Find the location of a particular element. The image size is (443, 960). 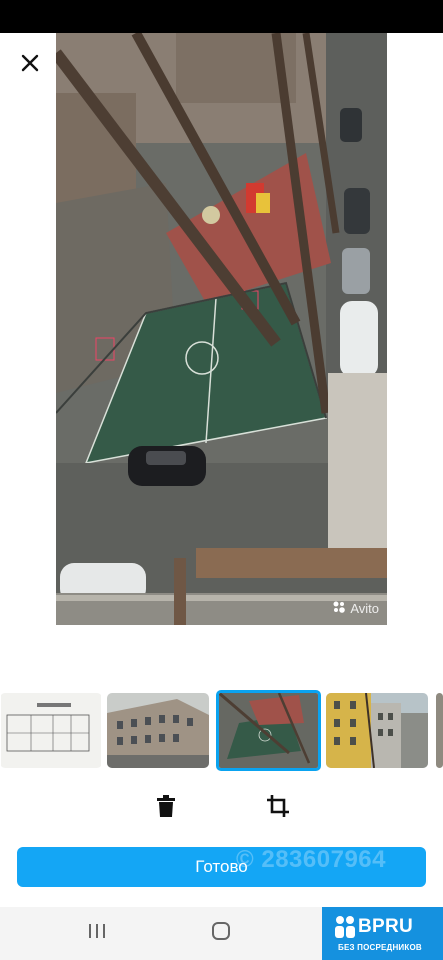

thumbnail-sports-court is located at coordinates (268, 730).